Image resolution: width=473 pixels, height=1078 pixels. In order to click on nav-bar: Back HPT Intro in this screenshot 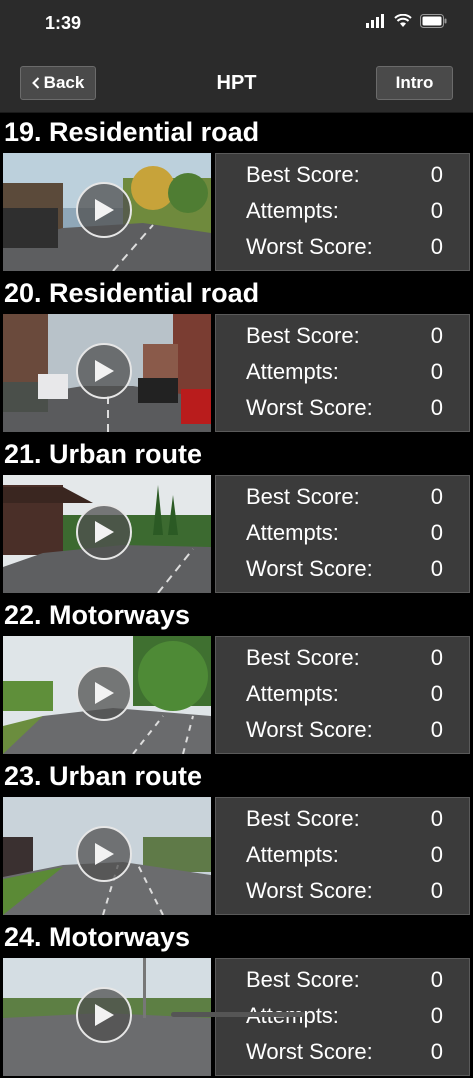, I will do `click(236, 81)`.